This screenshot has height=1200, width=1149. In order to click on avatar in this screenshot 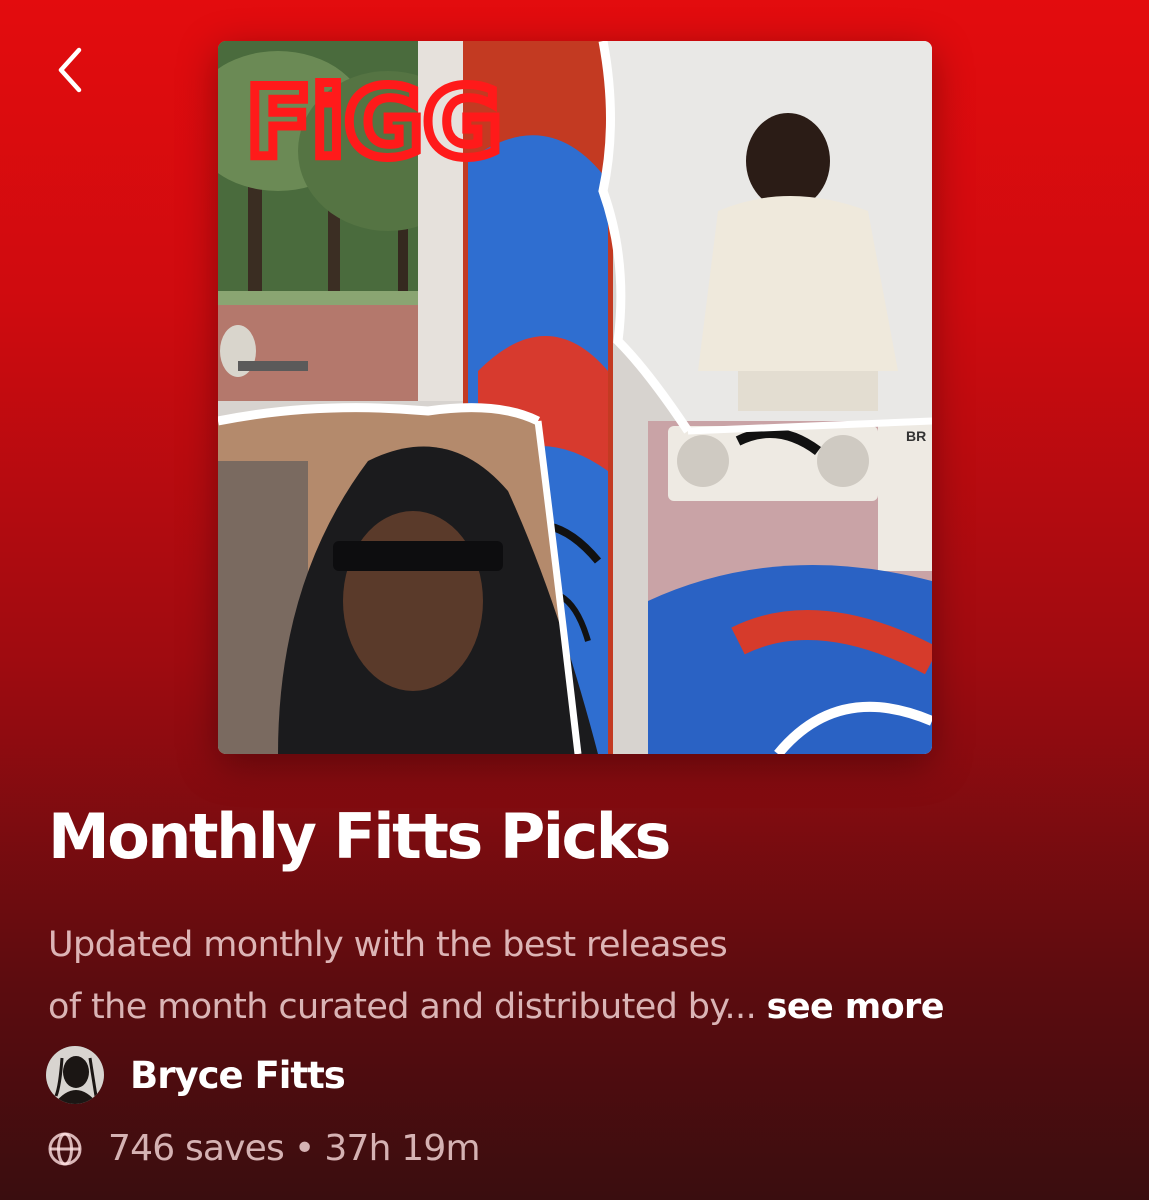, I will do `click(75, 1075)`.